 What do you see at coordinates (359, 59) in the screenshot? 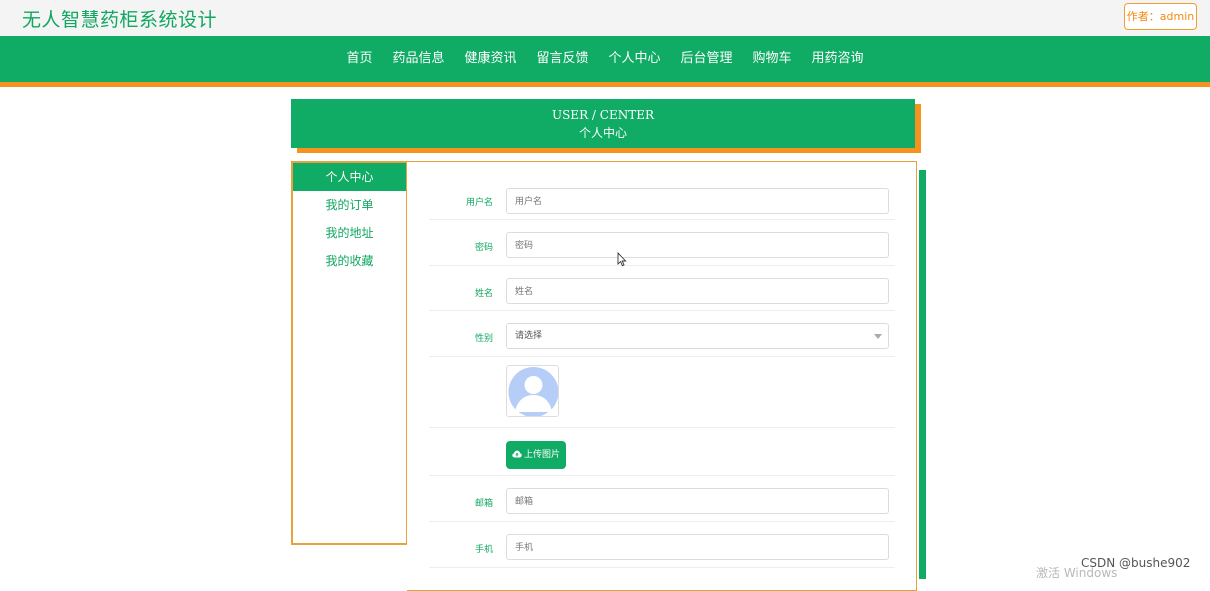
I see `nav-item-home: 首页` at bounding box center [359, 59].